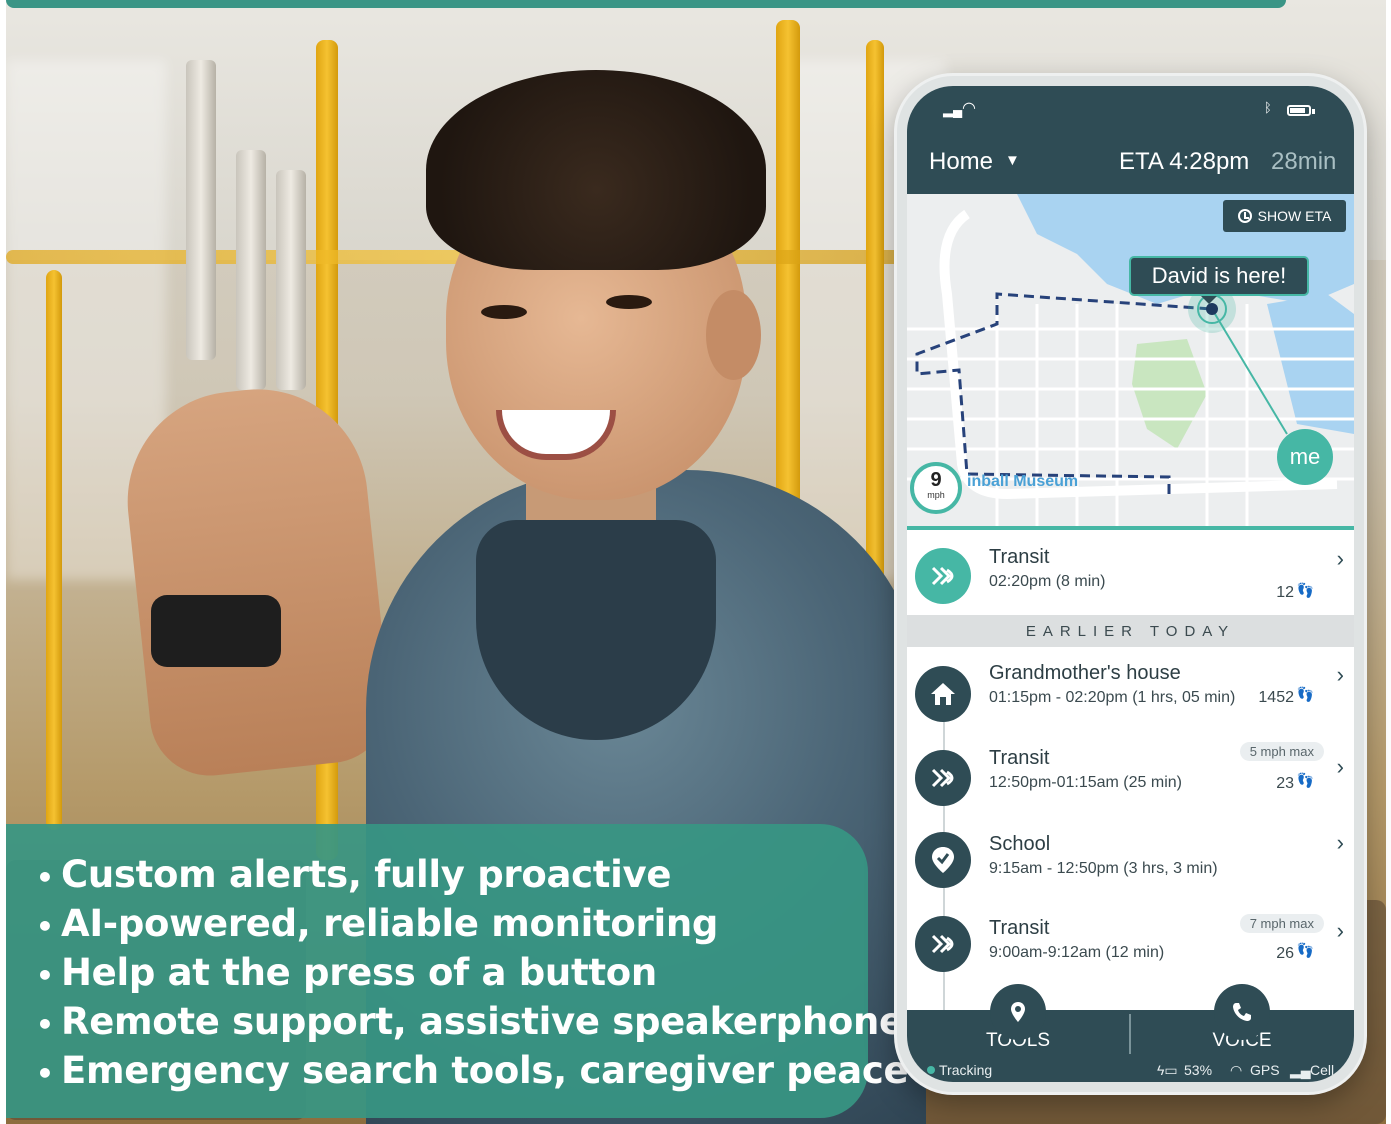  I want to click on caret-down-icon: ▼, so click(1012, 160).